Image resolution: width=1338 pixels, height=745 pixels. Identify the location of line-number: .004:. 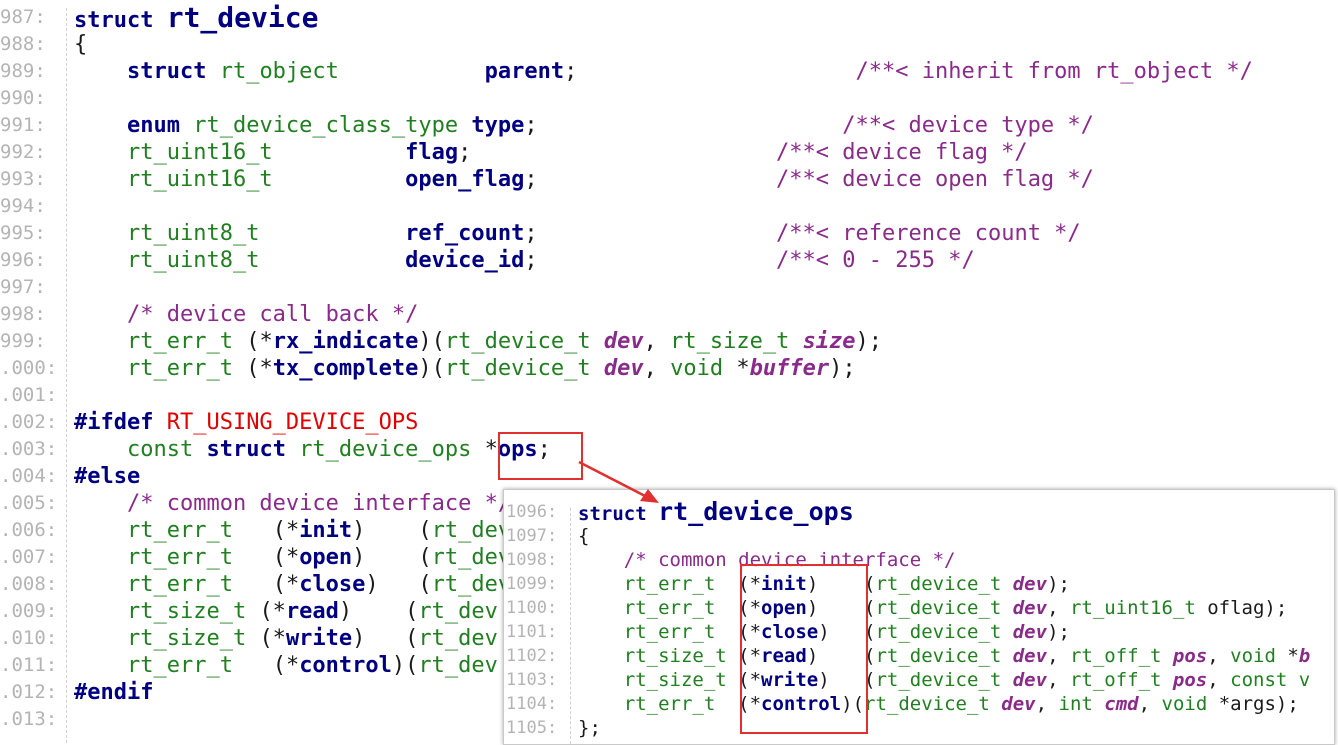
(29, 476).